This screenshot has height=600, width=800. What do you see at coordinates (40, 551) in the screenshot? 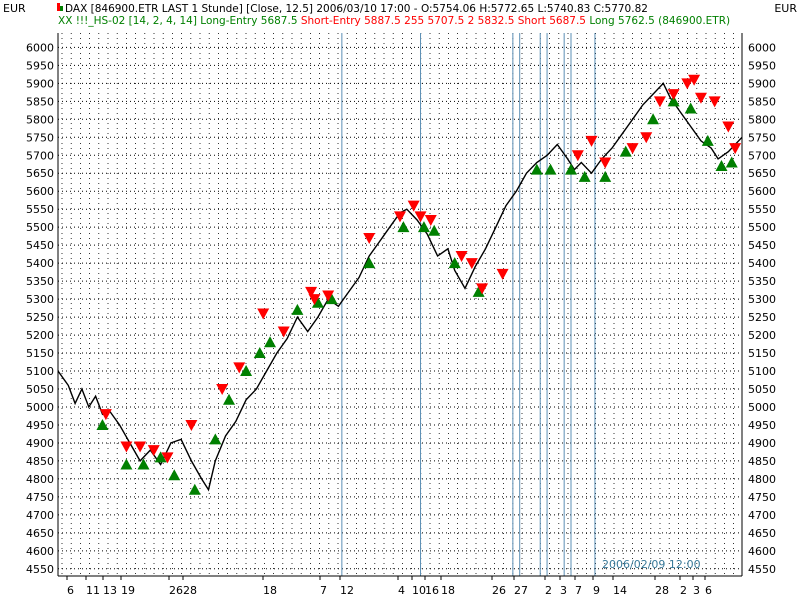
I see `y-tick-label: 4600` at bounding box center [40, 551].